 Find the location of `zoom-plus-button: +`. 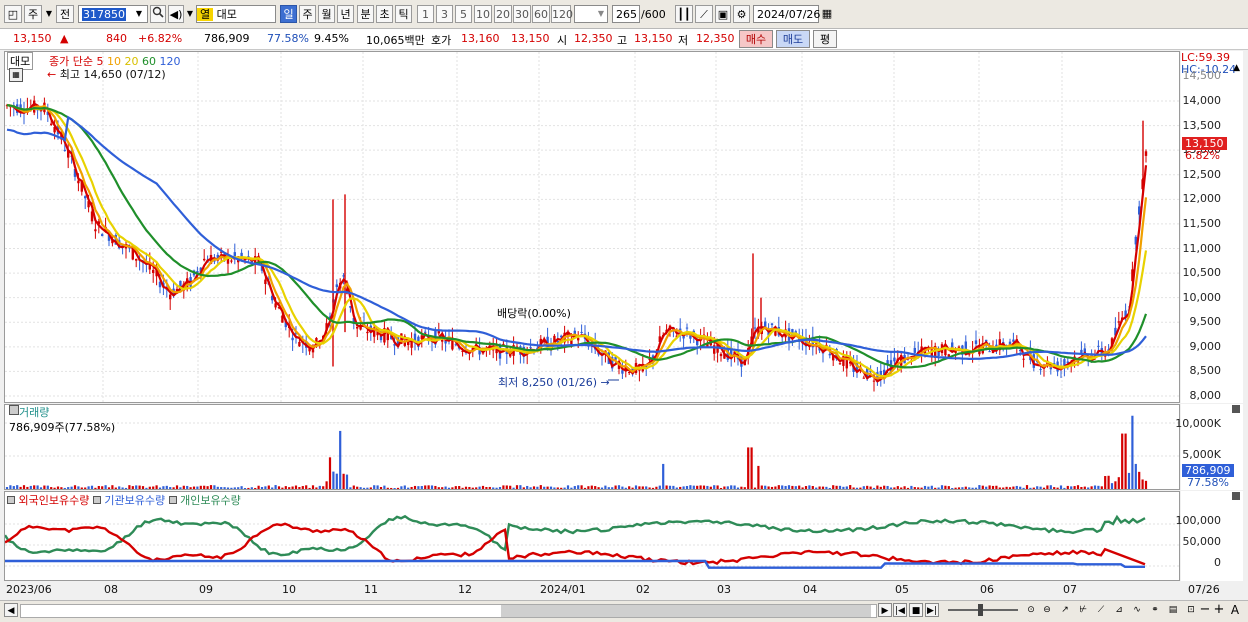

zoom-plus-button: + is located at coordinates (1219, 610).